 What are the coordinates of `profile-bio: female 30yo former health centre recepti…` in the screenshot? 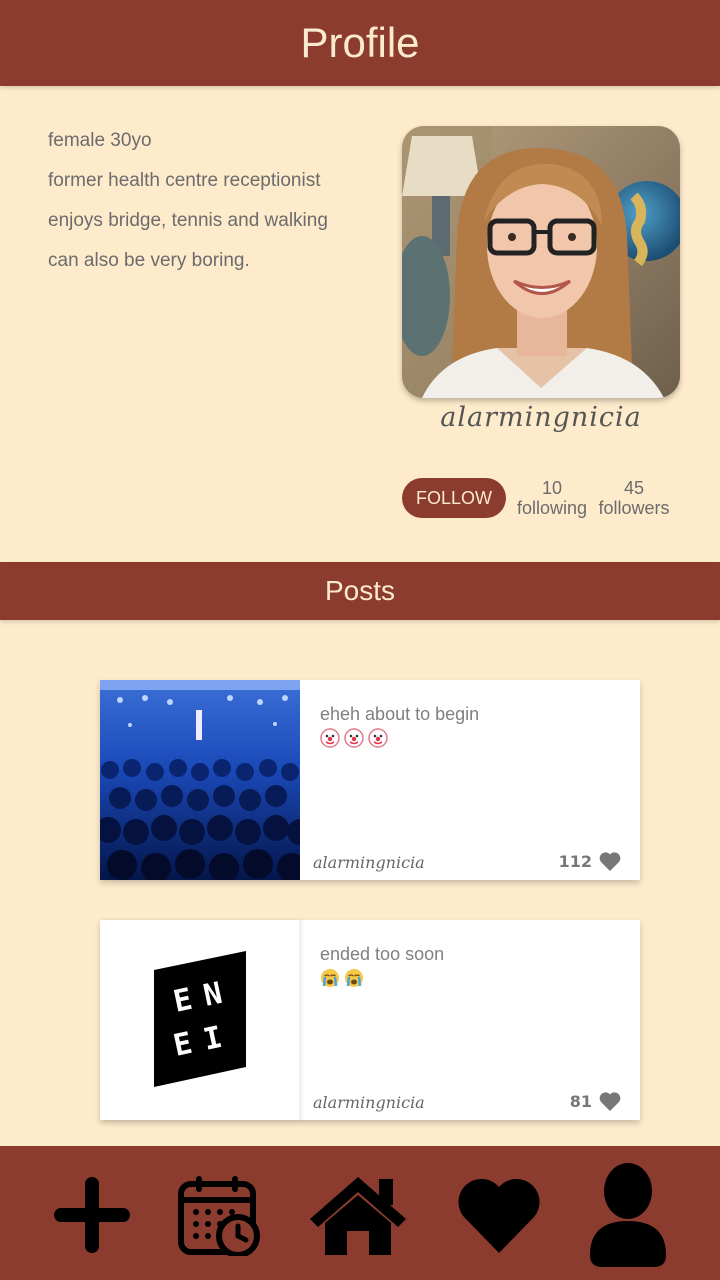 It's located at (208, 206).